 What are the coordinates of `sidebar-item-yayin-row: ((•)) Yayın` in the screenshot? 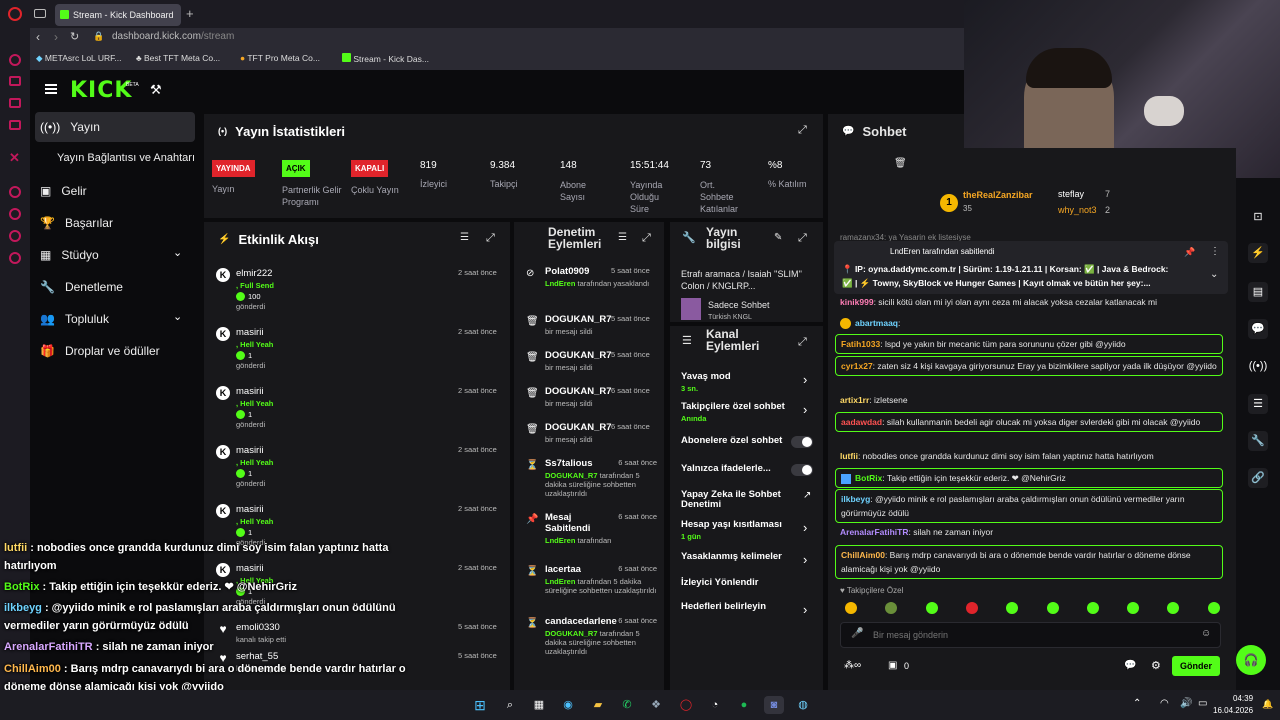 It's located at (70, 127).